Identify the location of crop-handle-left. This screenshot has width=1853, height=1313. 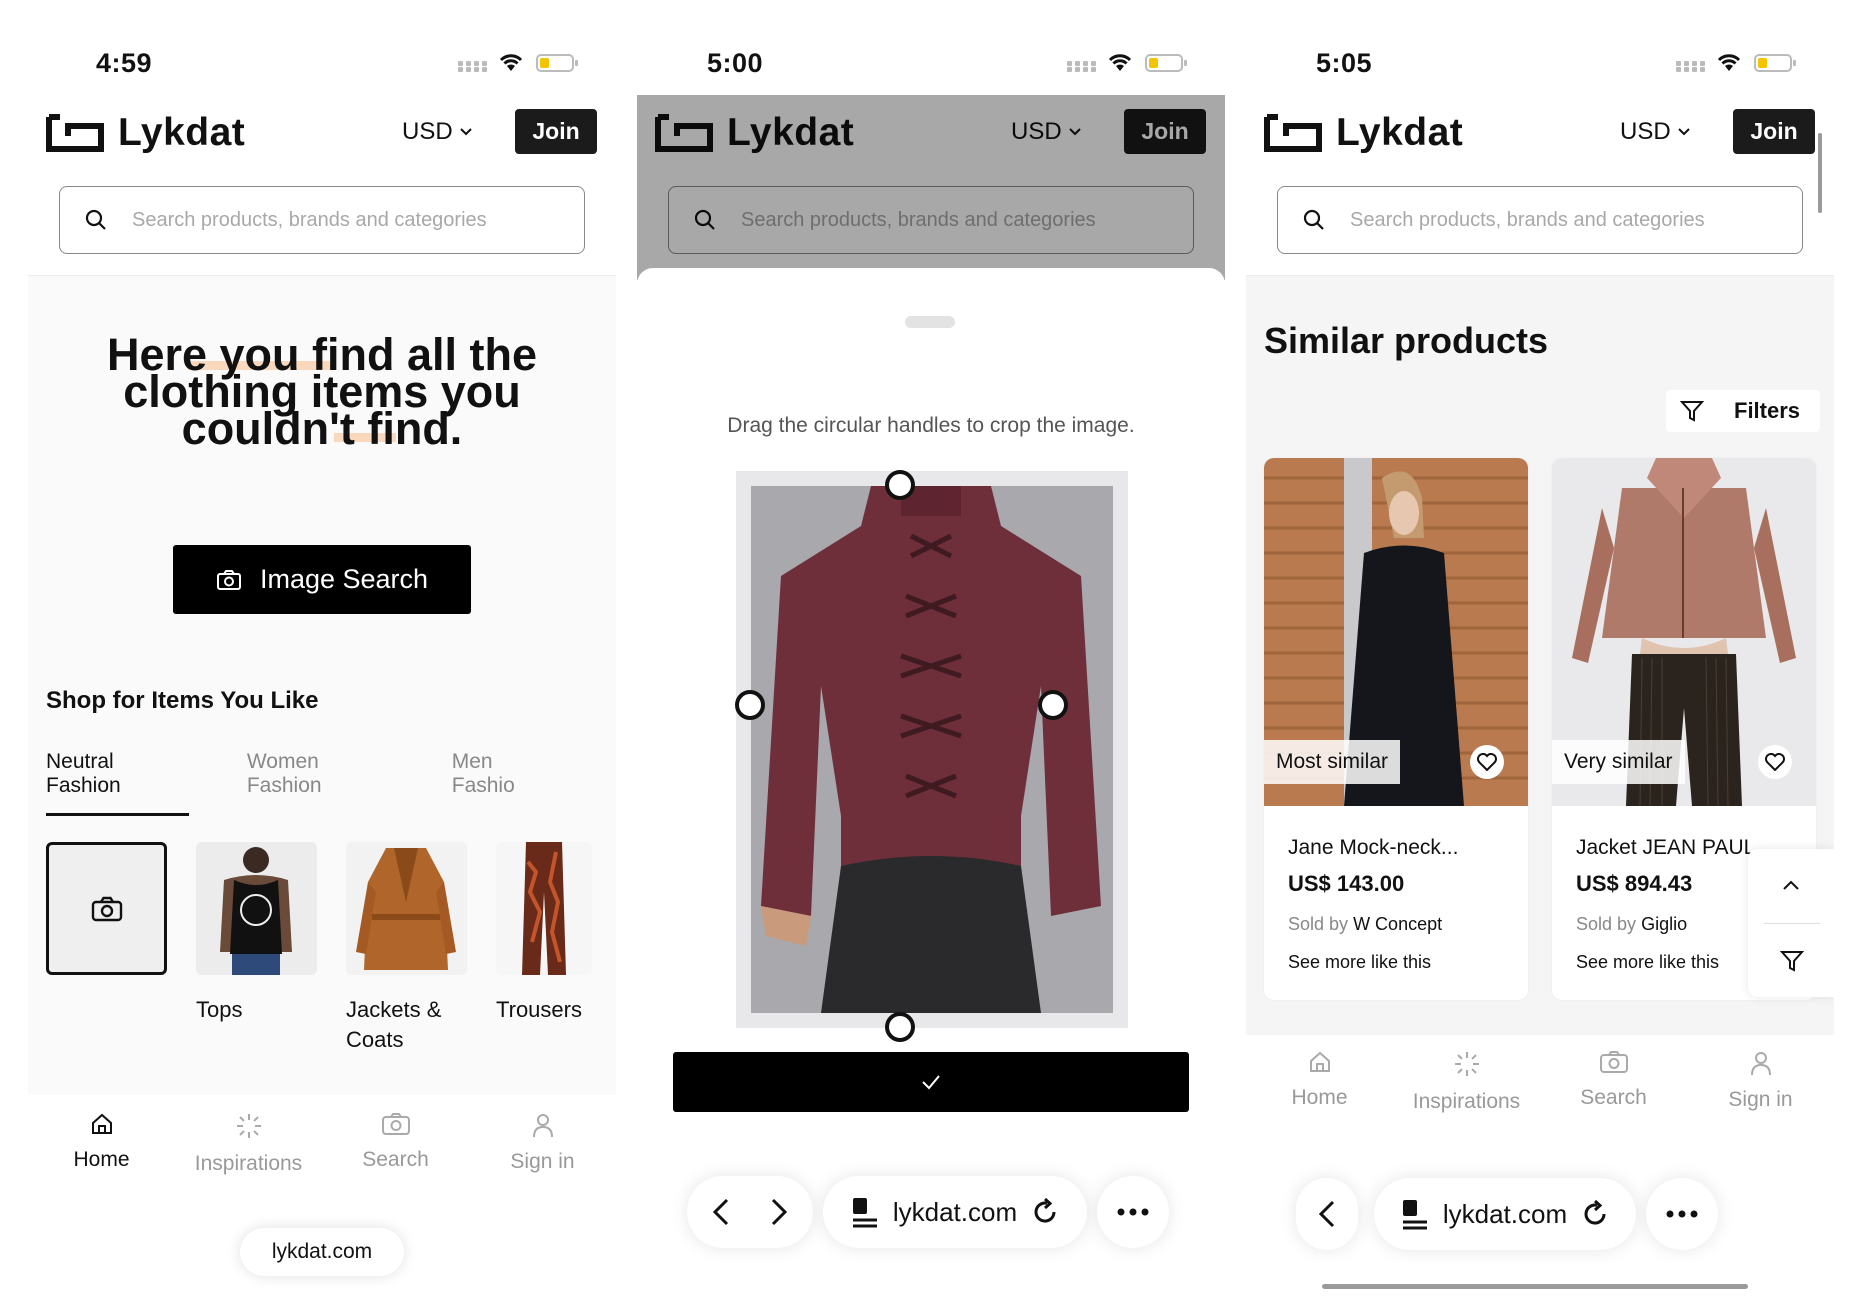
(750, 705).